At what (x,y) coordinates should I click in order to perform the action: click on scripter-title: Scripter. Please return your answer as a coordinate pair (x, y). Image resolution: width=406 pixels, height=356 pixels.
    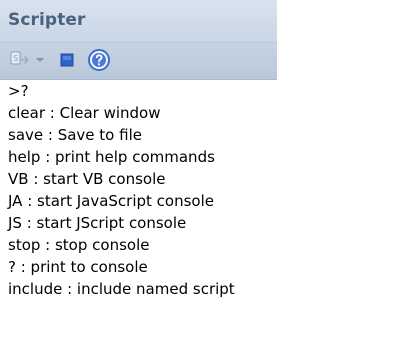
    Looking at the image, I should click on (47, 20).